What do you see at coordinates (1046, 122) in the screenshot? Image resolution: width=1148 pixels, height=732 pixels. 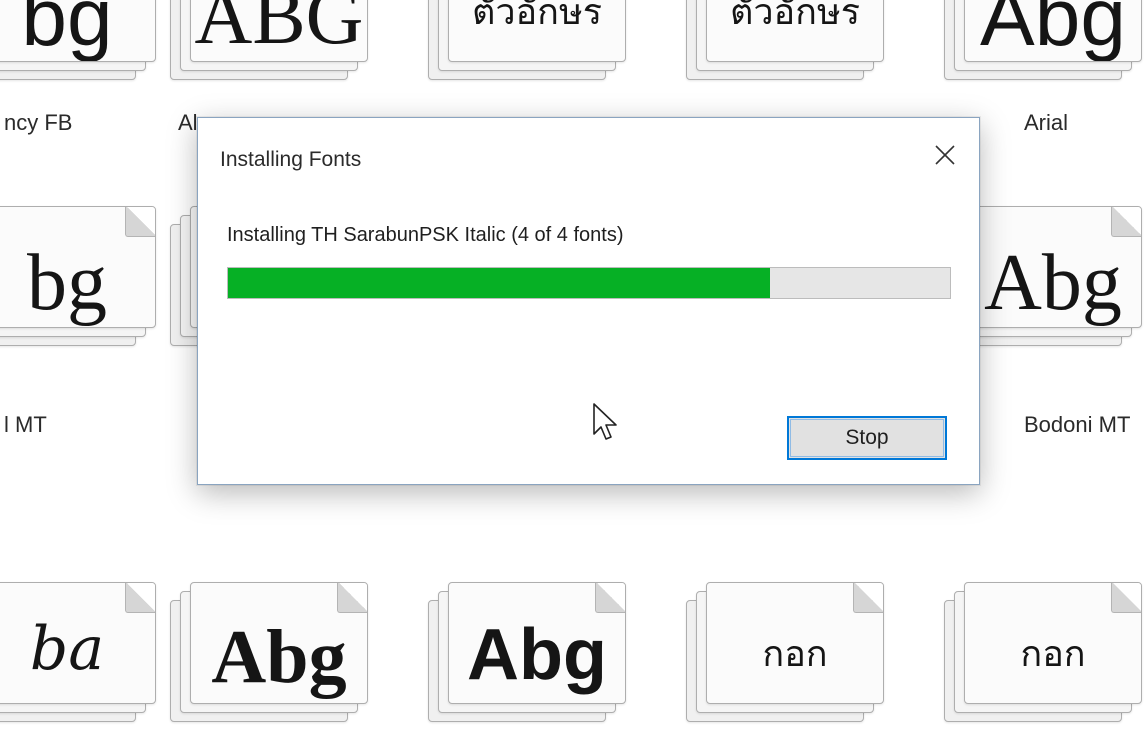 I see `font-file-name: Arial` at bounding box center [1046, 122].